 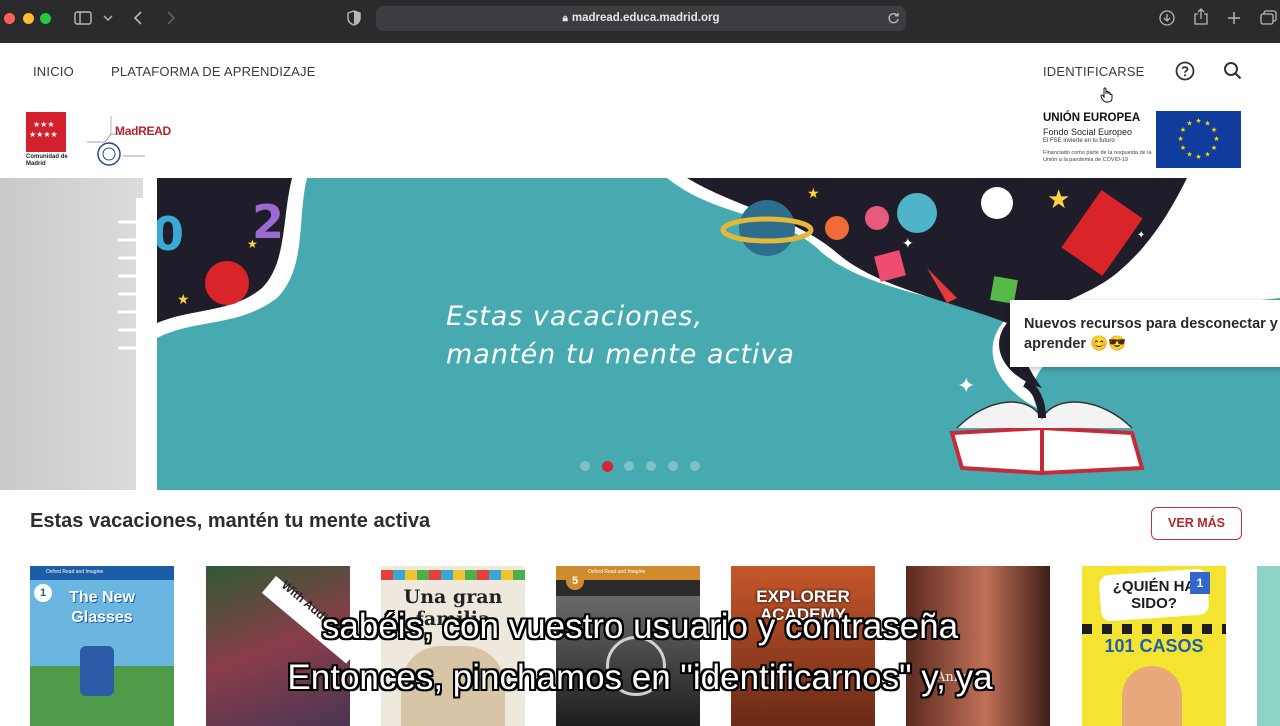 What do you see at coordinates (47, 160) in the screenshot?
I see `comunidad-de-madrid-text: Comunidad de Madrid` at bounding box center [47, 160].